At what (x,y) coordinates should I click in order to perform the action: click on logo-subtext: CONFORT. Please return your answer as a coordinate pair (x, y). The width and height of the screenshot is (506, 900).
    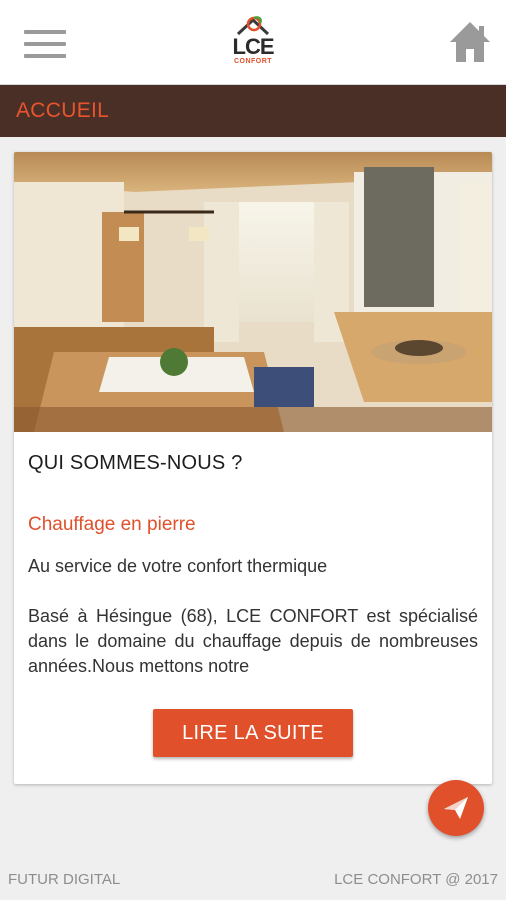
    Looking at the image, I should click on (253, 61).